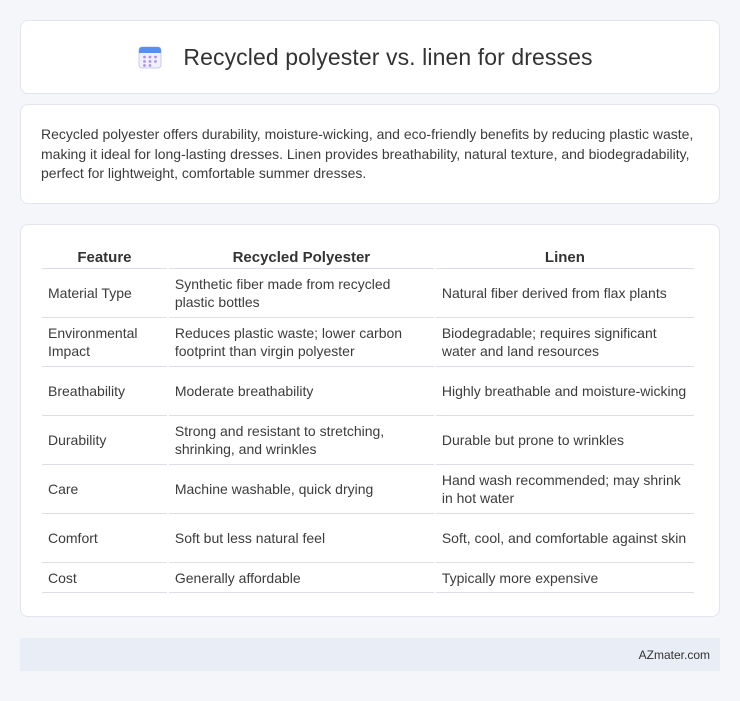 Image resolution: width=740 pixels, height=701 pixels. Describe the element at coordinates (104, 391) in the screenshot. I see `feature-cell: Breathability` at that location.